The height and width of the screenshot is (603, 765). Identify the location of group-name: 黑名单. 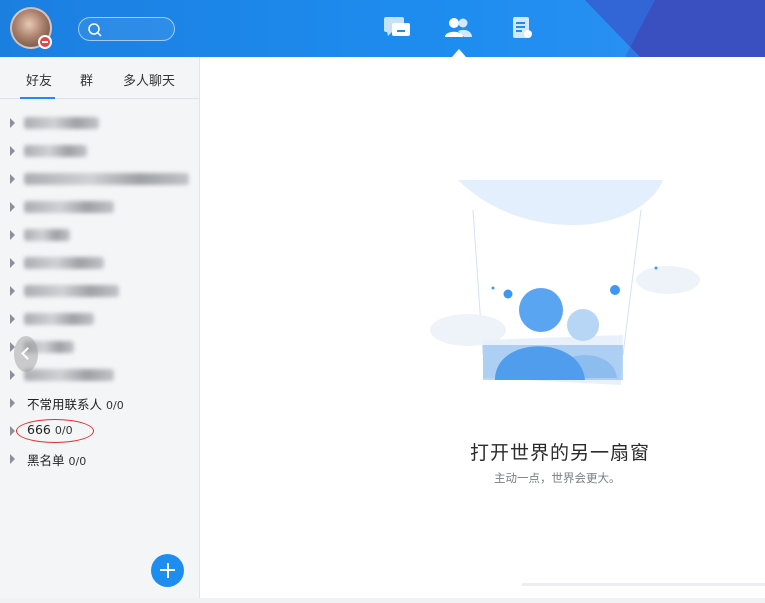
(46, 460).